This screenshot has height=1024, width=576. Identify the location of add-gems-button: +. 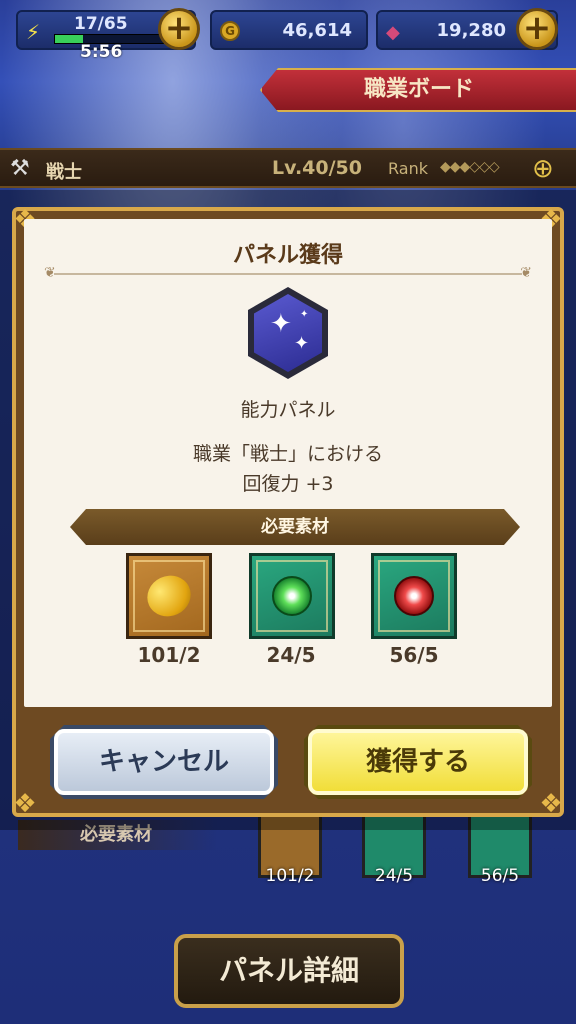
(537, 29).